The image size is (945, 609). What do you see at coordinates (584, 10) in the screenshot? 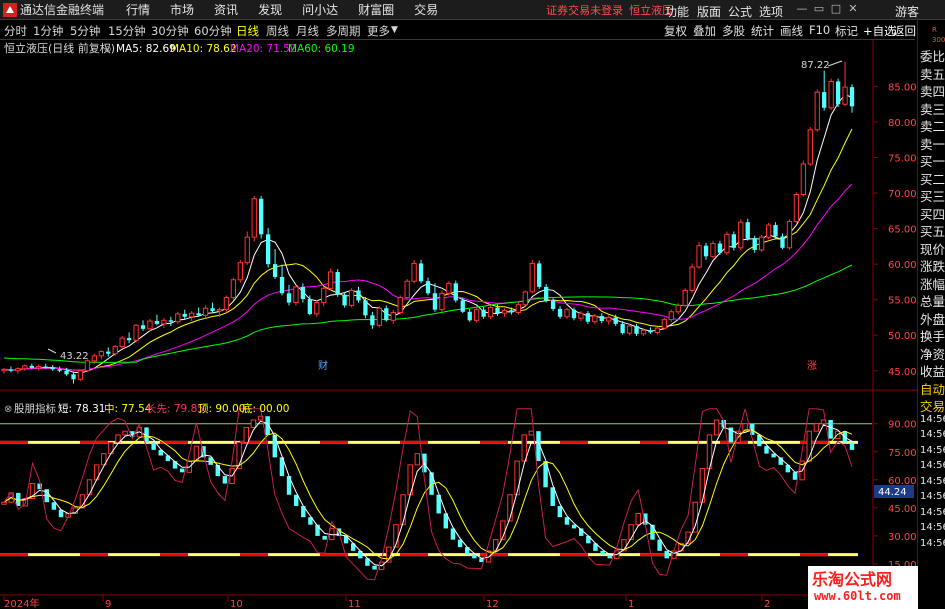
I see `login-status: 证券交易未登录` at bounding box center [584, 10].